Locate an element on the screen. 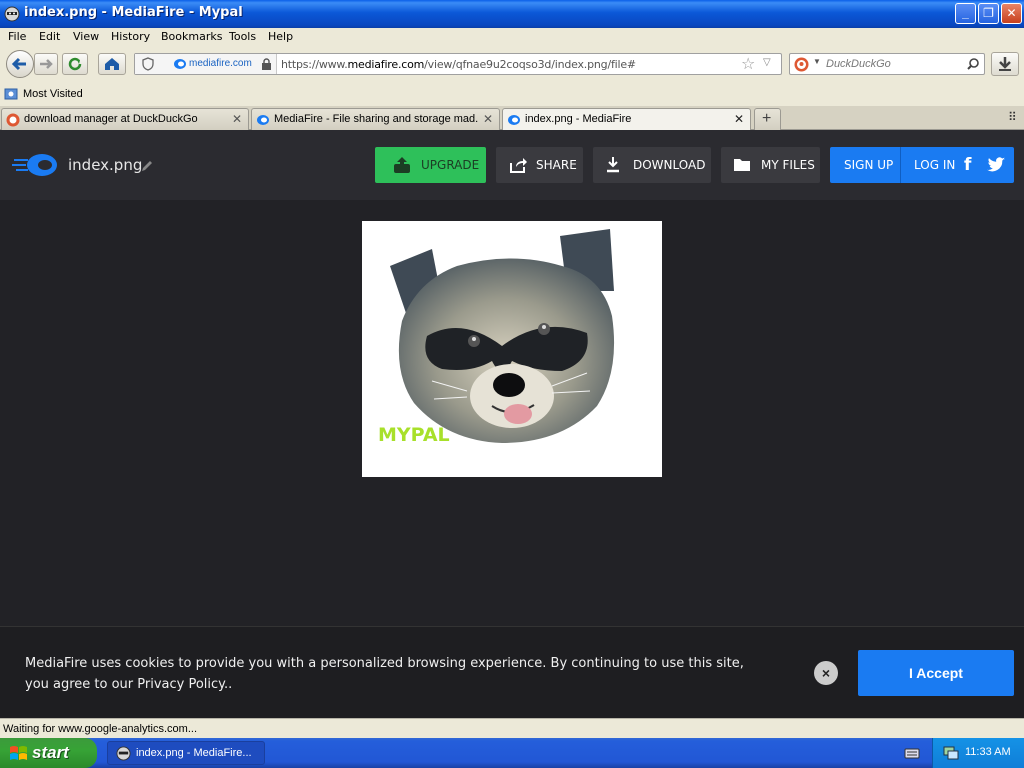 The image size is (1024, 768). search-icon is located at coordinates (973, 64).